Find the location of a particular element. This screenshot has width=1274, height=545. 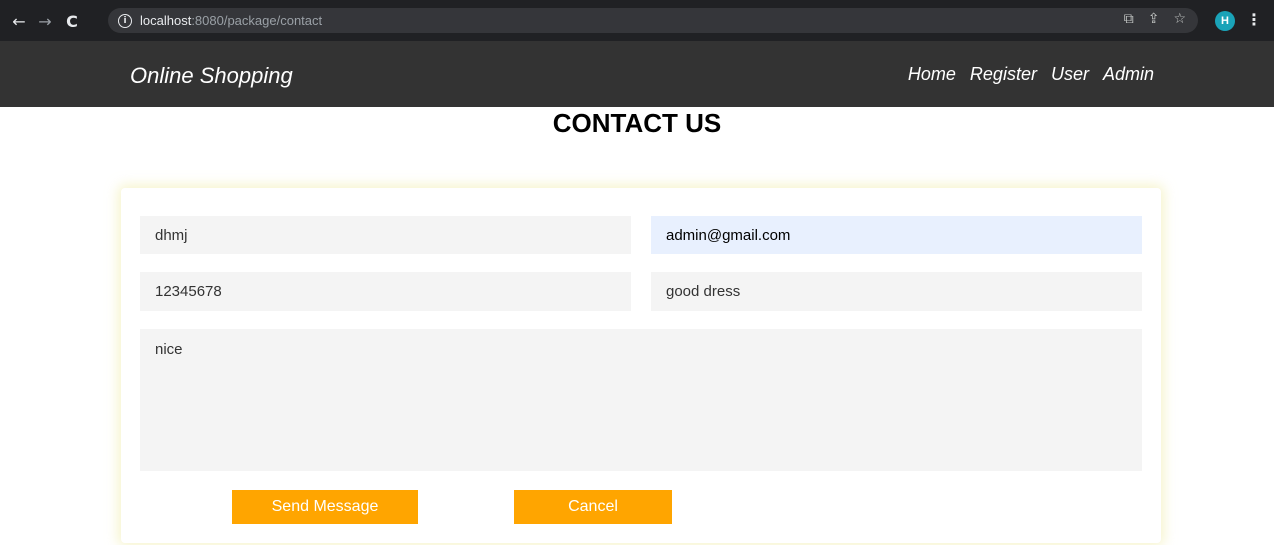

share-icon: ⇪ is located at coordinates (1154, 19).